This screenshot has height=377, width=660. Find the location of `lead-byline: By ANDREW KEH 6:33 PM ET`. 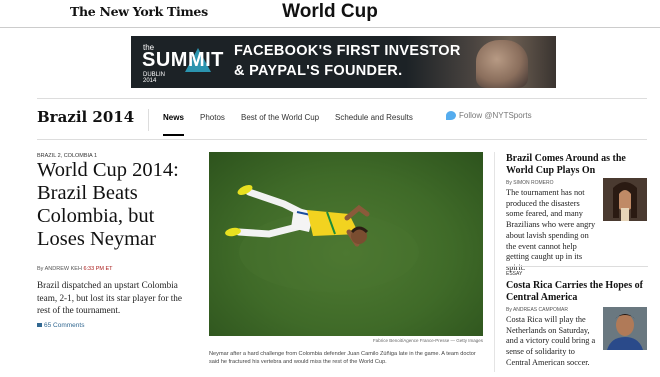

lead-byline: By ANDREW KEH 6:33 PM ET is located at coordinates (75, 269).